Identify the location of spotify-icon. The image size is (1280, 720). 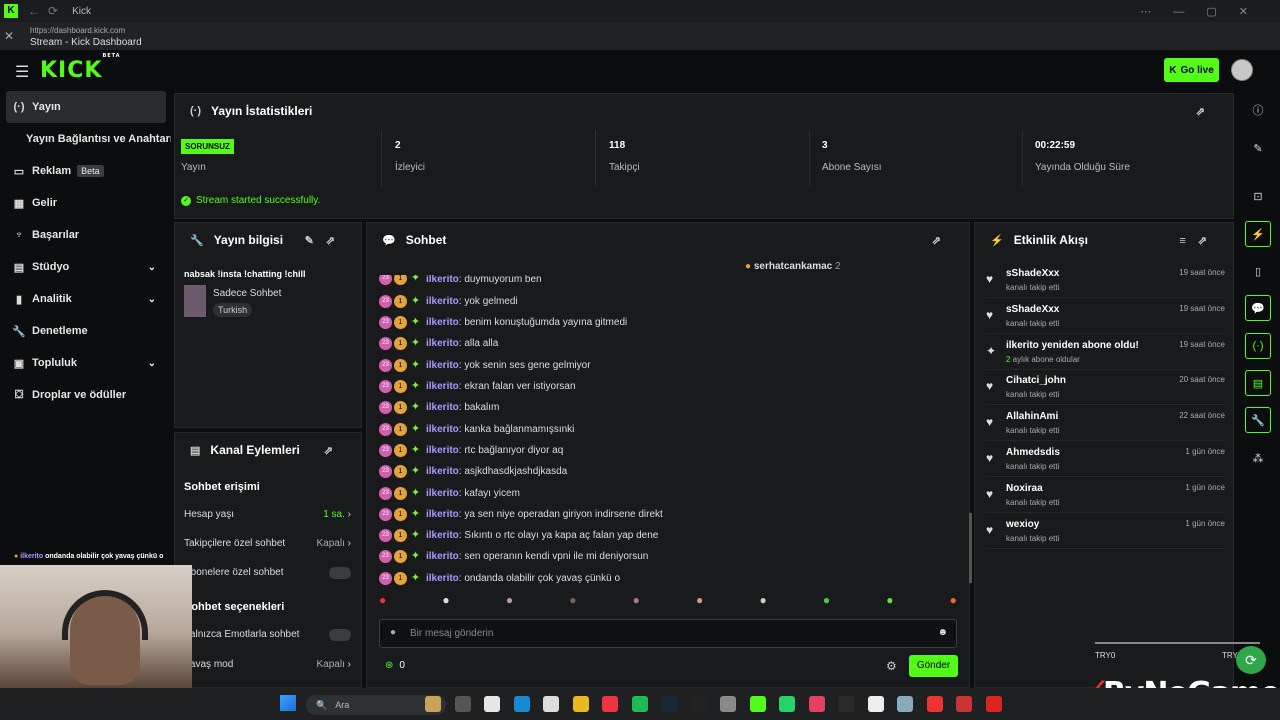
(639, 704).